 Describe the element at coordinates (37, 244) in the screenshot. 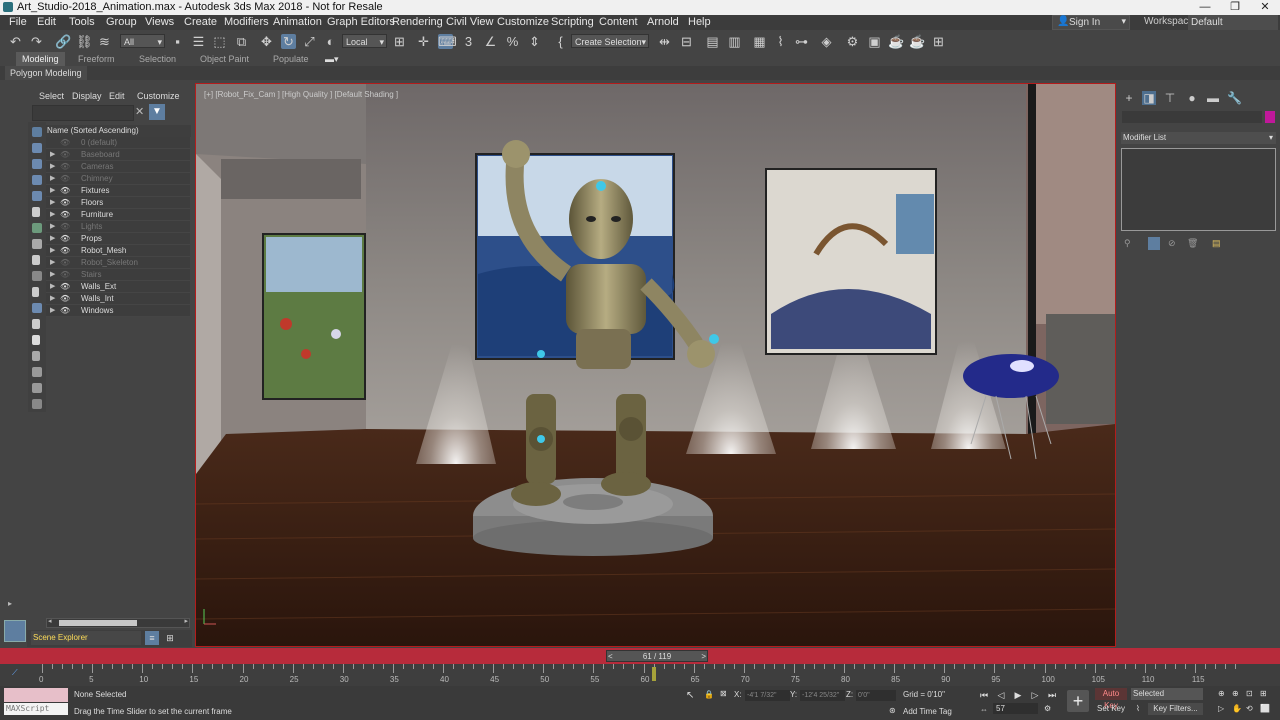

I see `groups-filter-icon` at that location.